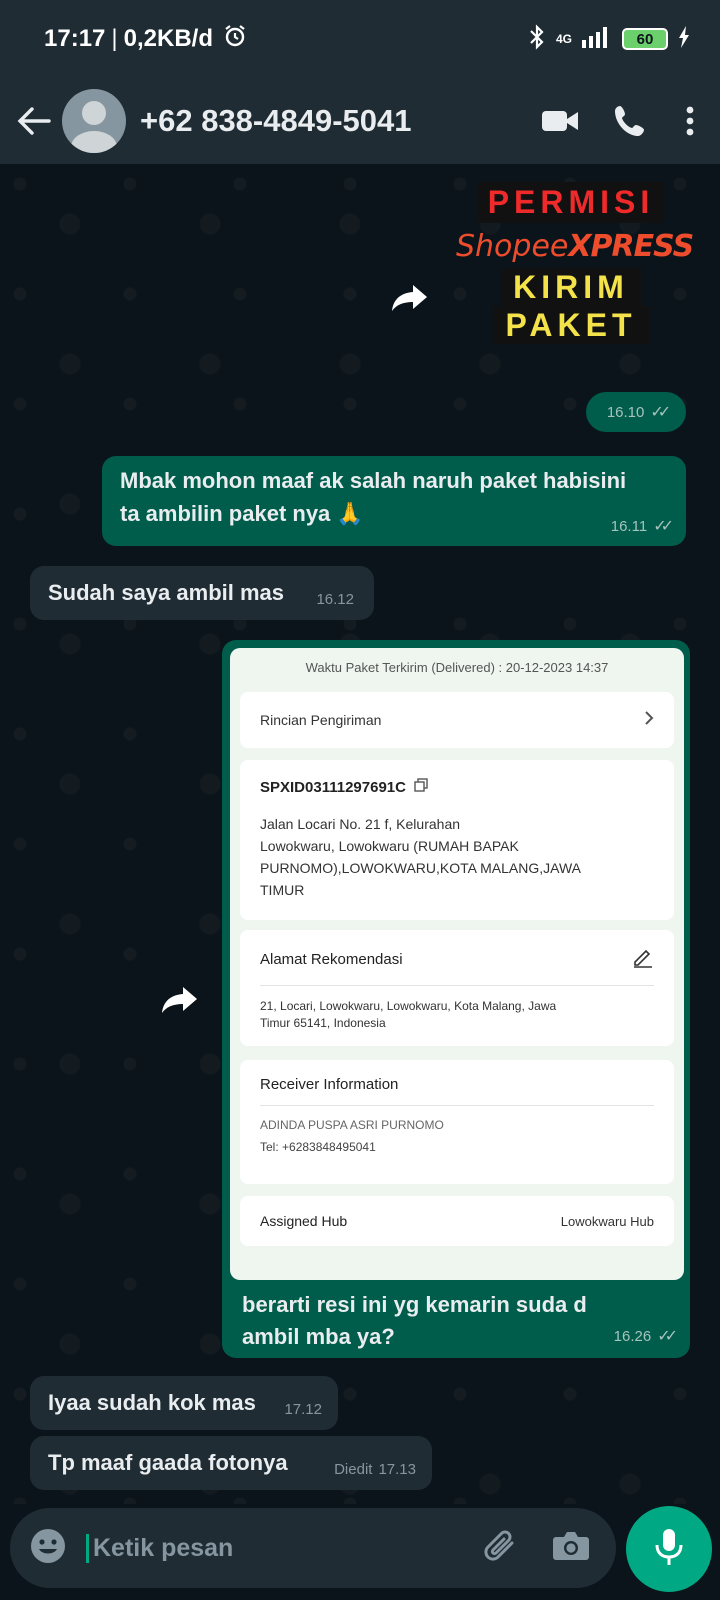 The height and width of the screenshot is (1600, 720). Describe the element at coordinates (457, 720) in the screenshot. I see `rincian-card: Rincian Pengiriman` at that location.